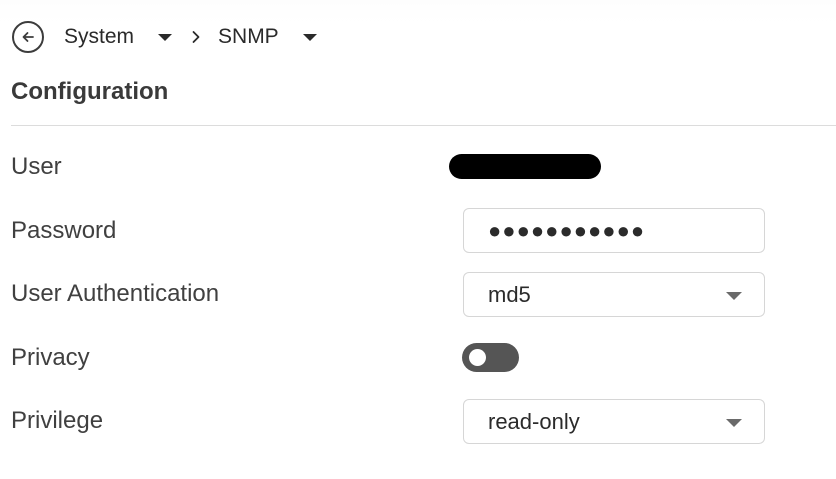  Describe the element at coordinates (525, 166) in the screenshot. I see `user-value-redacted` at that location.